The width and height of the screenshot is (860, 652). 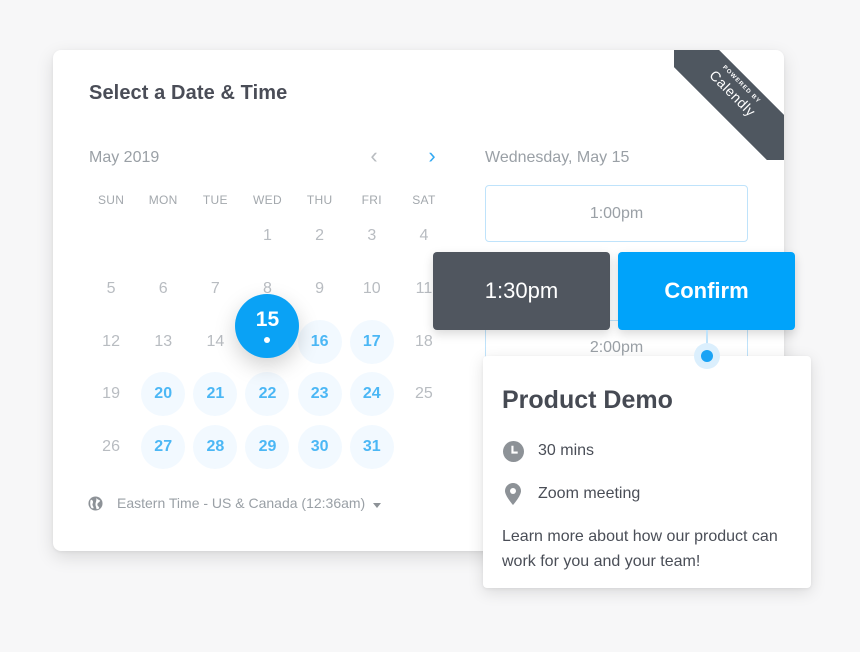 I want to click on calendar-day-available: 30, so click(x=319, y=447).